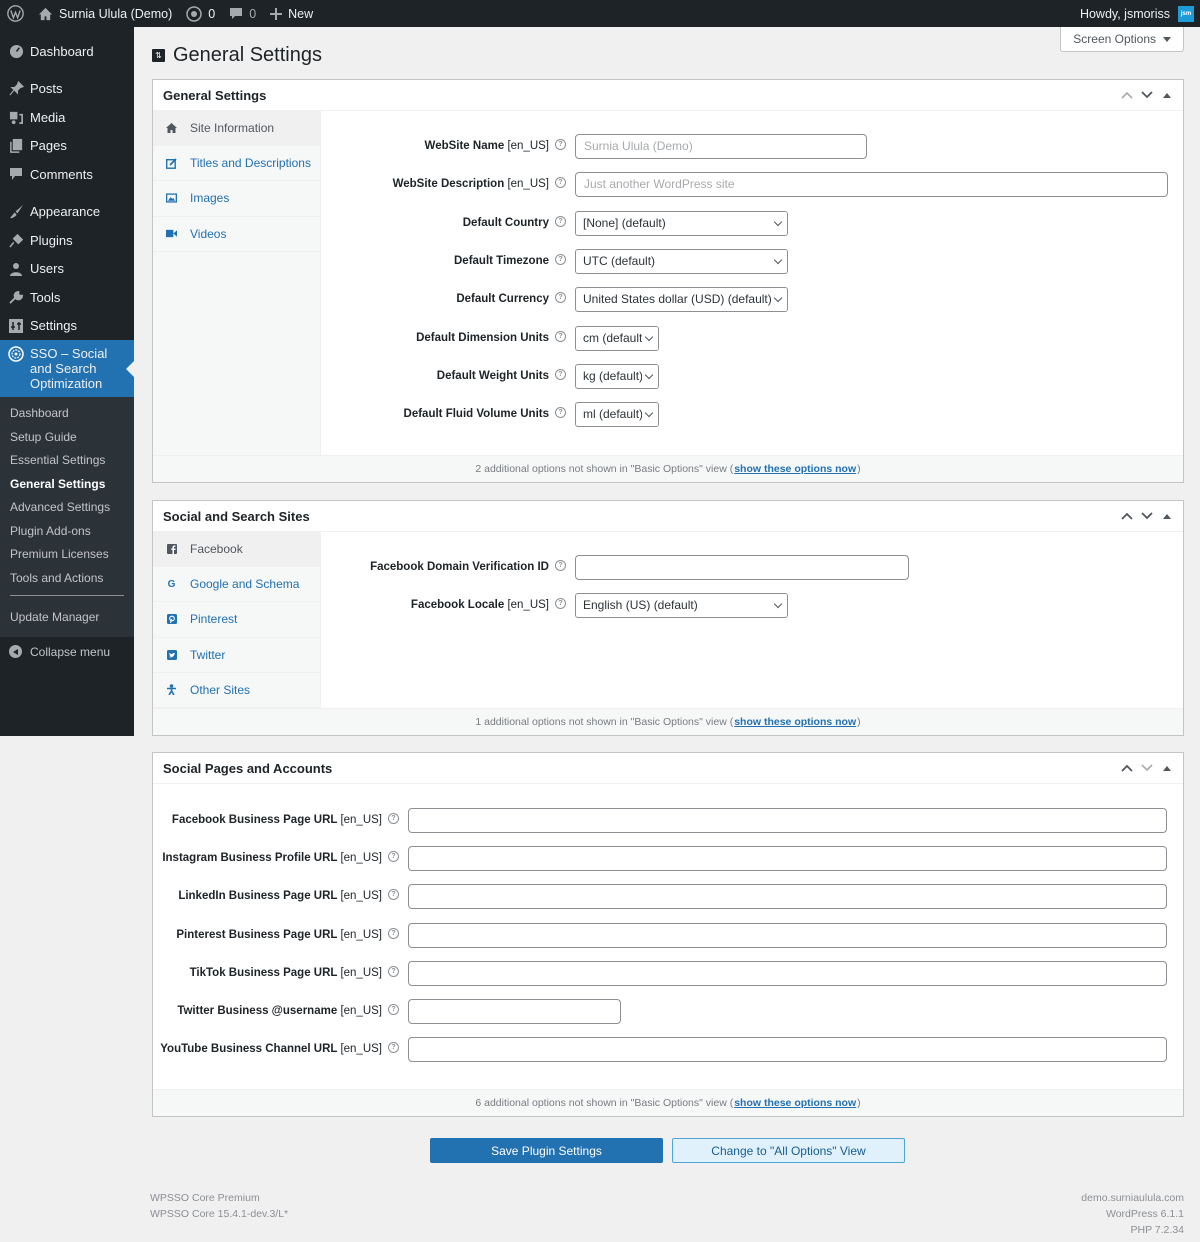 This screenshot has height=1242, width=1200. Describe the element at coordinates (681, 261) in the screenshot. I see `default-timezone-select: UTC (default)` at that location.